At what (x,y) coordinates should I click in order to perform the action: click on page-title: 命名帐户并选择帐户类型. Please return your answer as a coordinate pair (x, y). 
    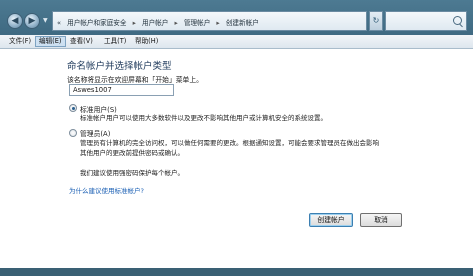
    Looking at the image, I should click on (119, 66).